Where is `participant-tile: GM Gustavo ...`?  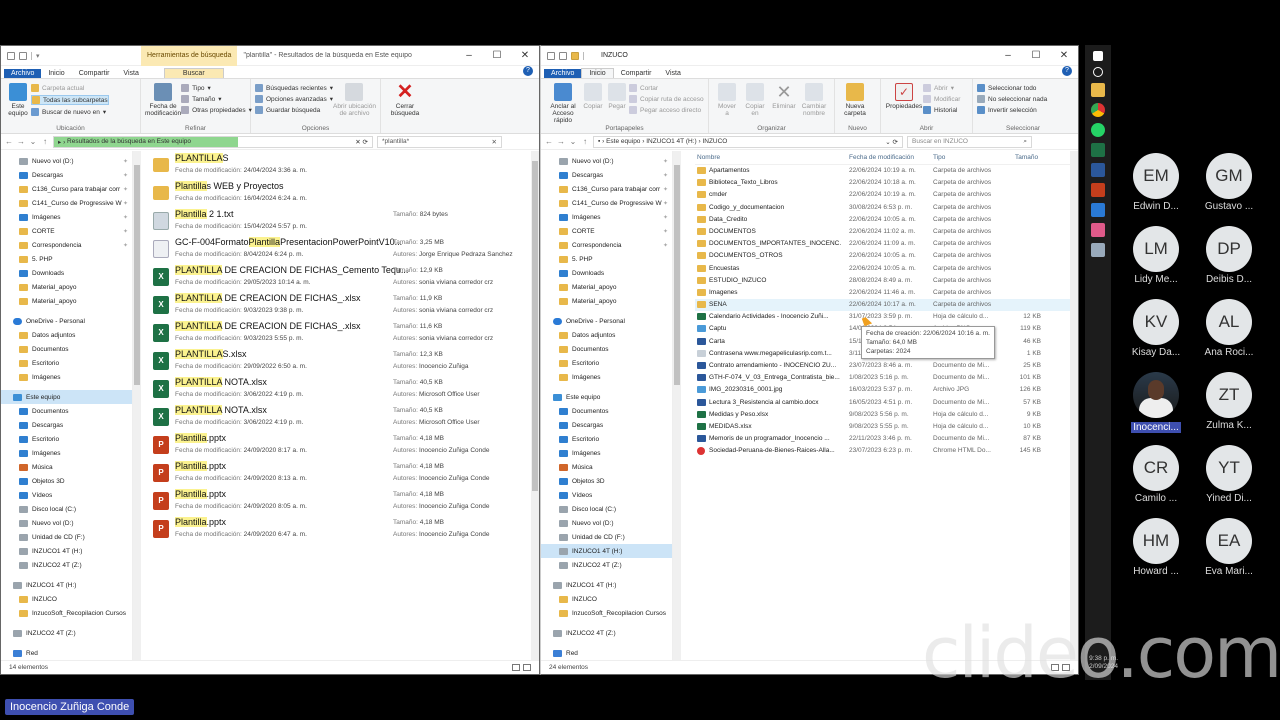 participant-tile: GM Gustavo ... is located at coordinates (1229, 182).